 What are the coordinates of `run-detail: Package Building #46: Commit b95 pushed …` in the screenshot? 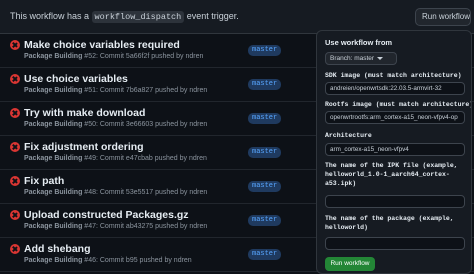 It's located at (108, 260).